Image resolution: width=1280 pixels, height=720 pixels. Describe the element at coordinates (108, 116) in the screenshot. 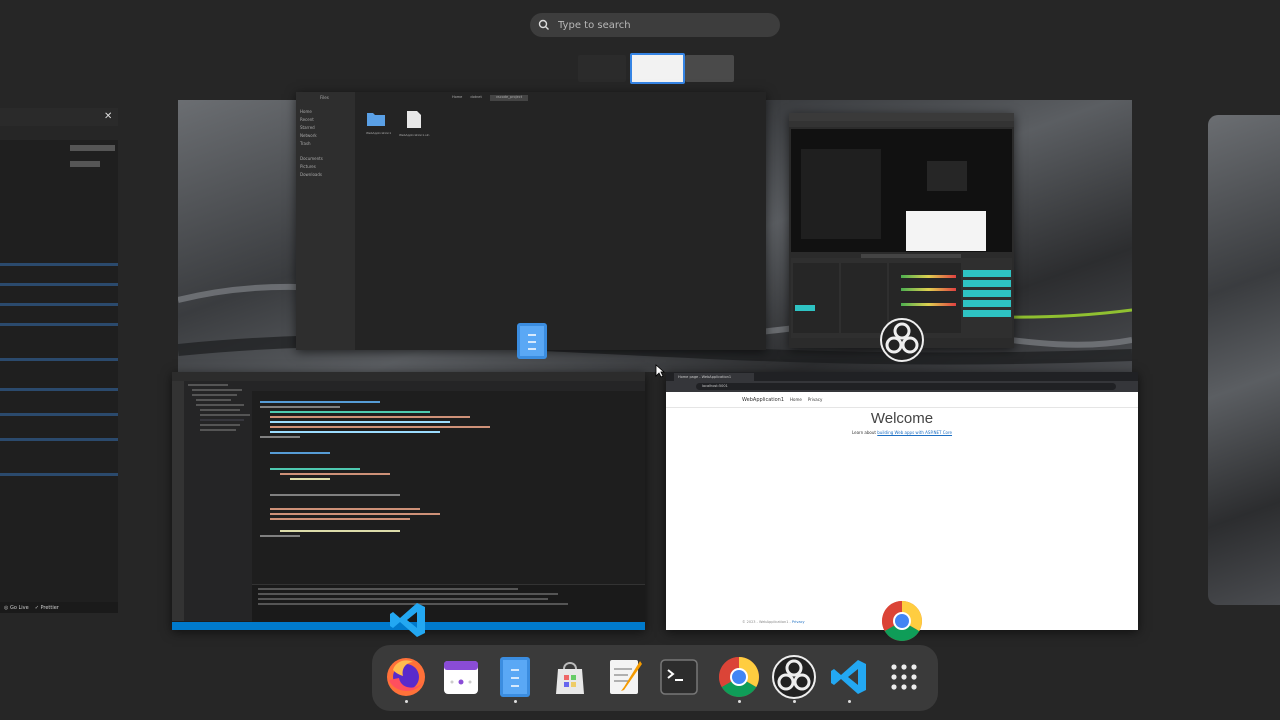

I see `close-icon: ✕` at that location.